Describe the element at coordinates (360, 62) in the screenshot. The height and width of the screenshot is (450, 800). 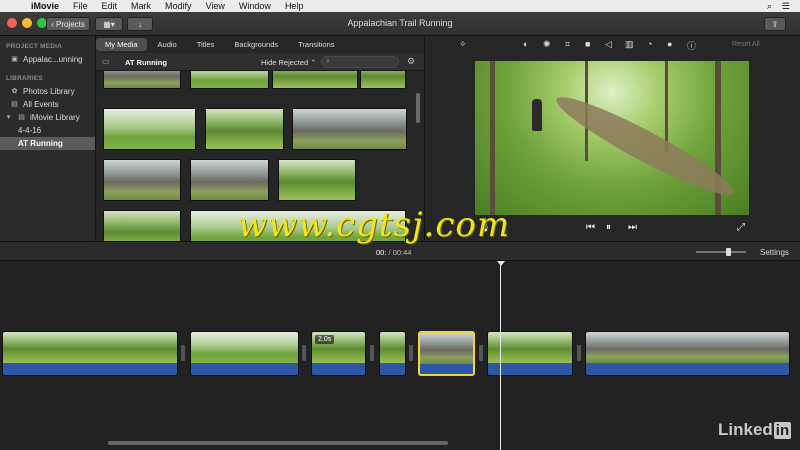
I see `search-field: ⌕` at that location.